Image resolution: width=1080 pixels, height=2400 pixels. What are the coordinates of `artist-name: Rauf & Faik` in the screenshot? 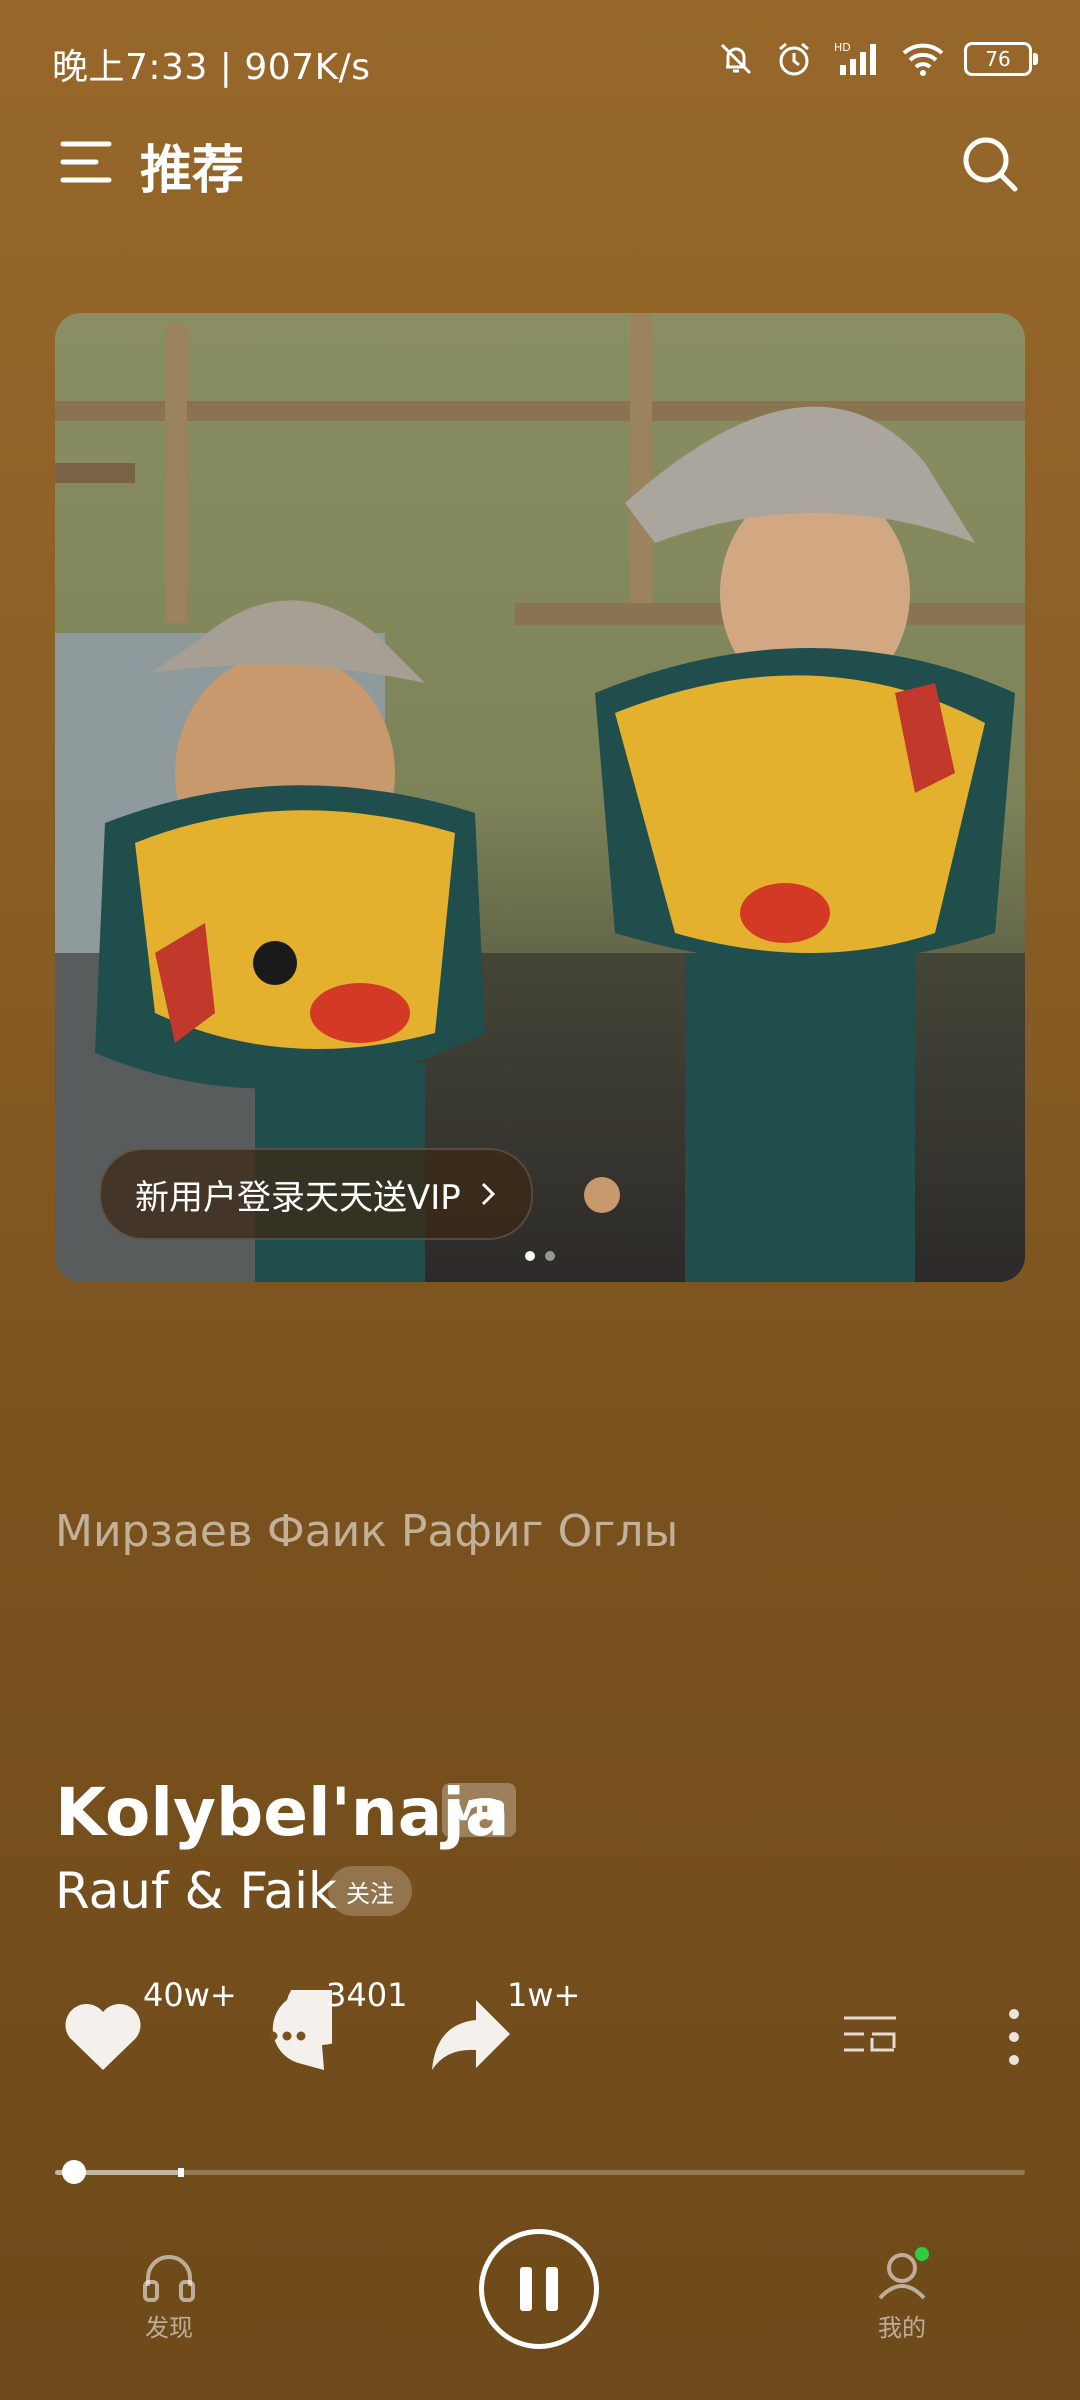 It's located at (196, 1891).